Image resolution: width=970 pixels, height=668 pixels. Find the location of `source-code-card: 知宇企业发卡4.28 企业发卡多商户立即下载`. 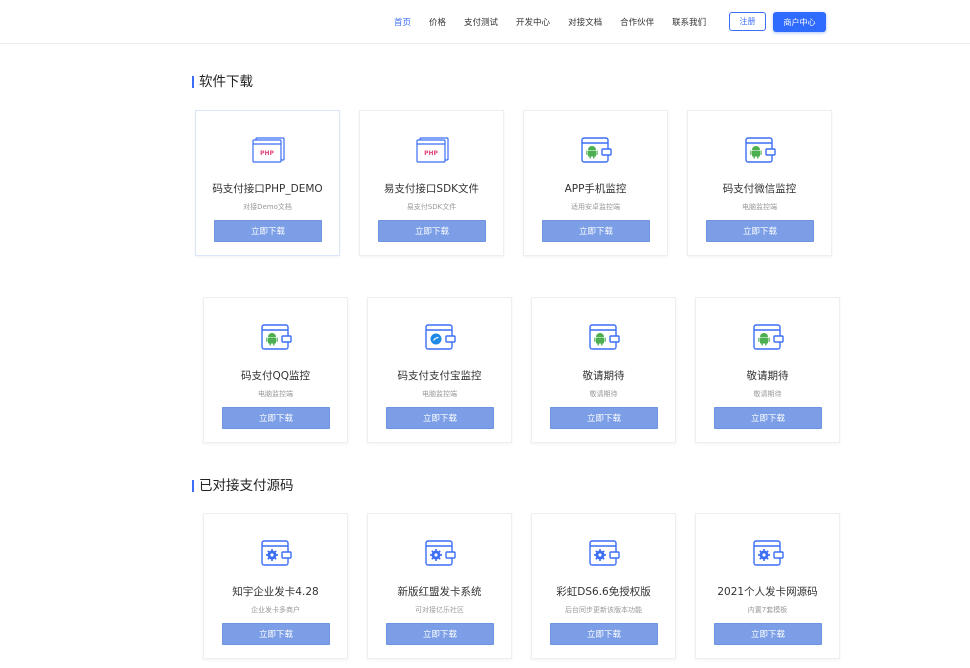

source-code-card: 知宇企业发卡4.28 企业发卡多商户立即下载 is located at coordinates (275, 586).